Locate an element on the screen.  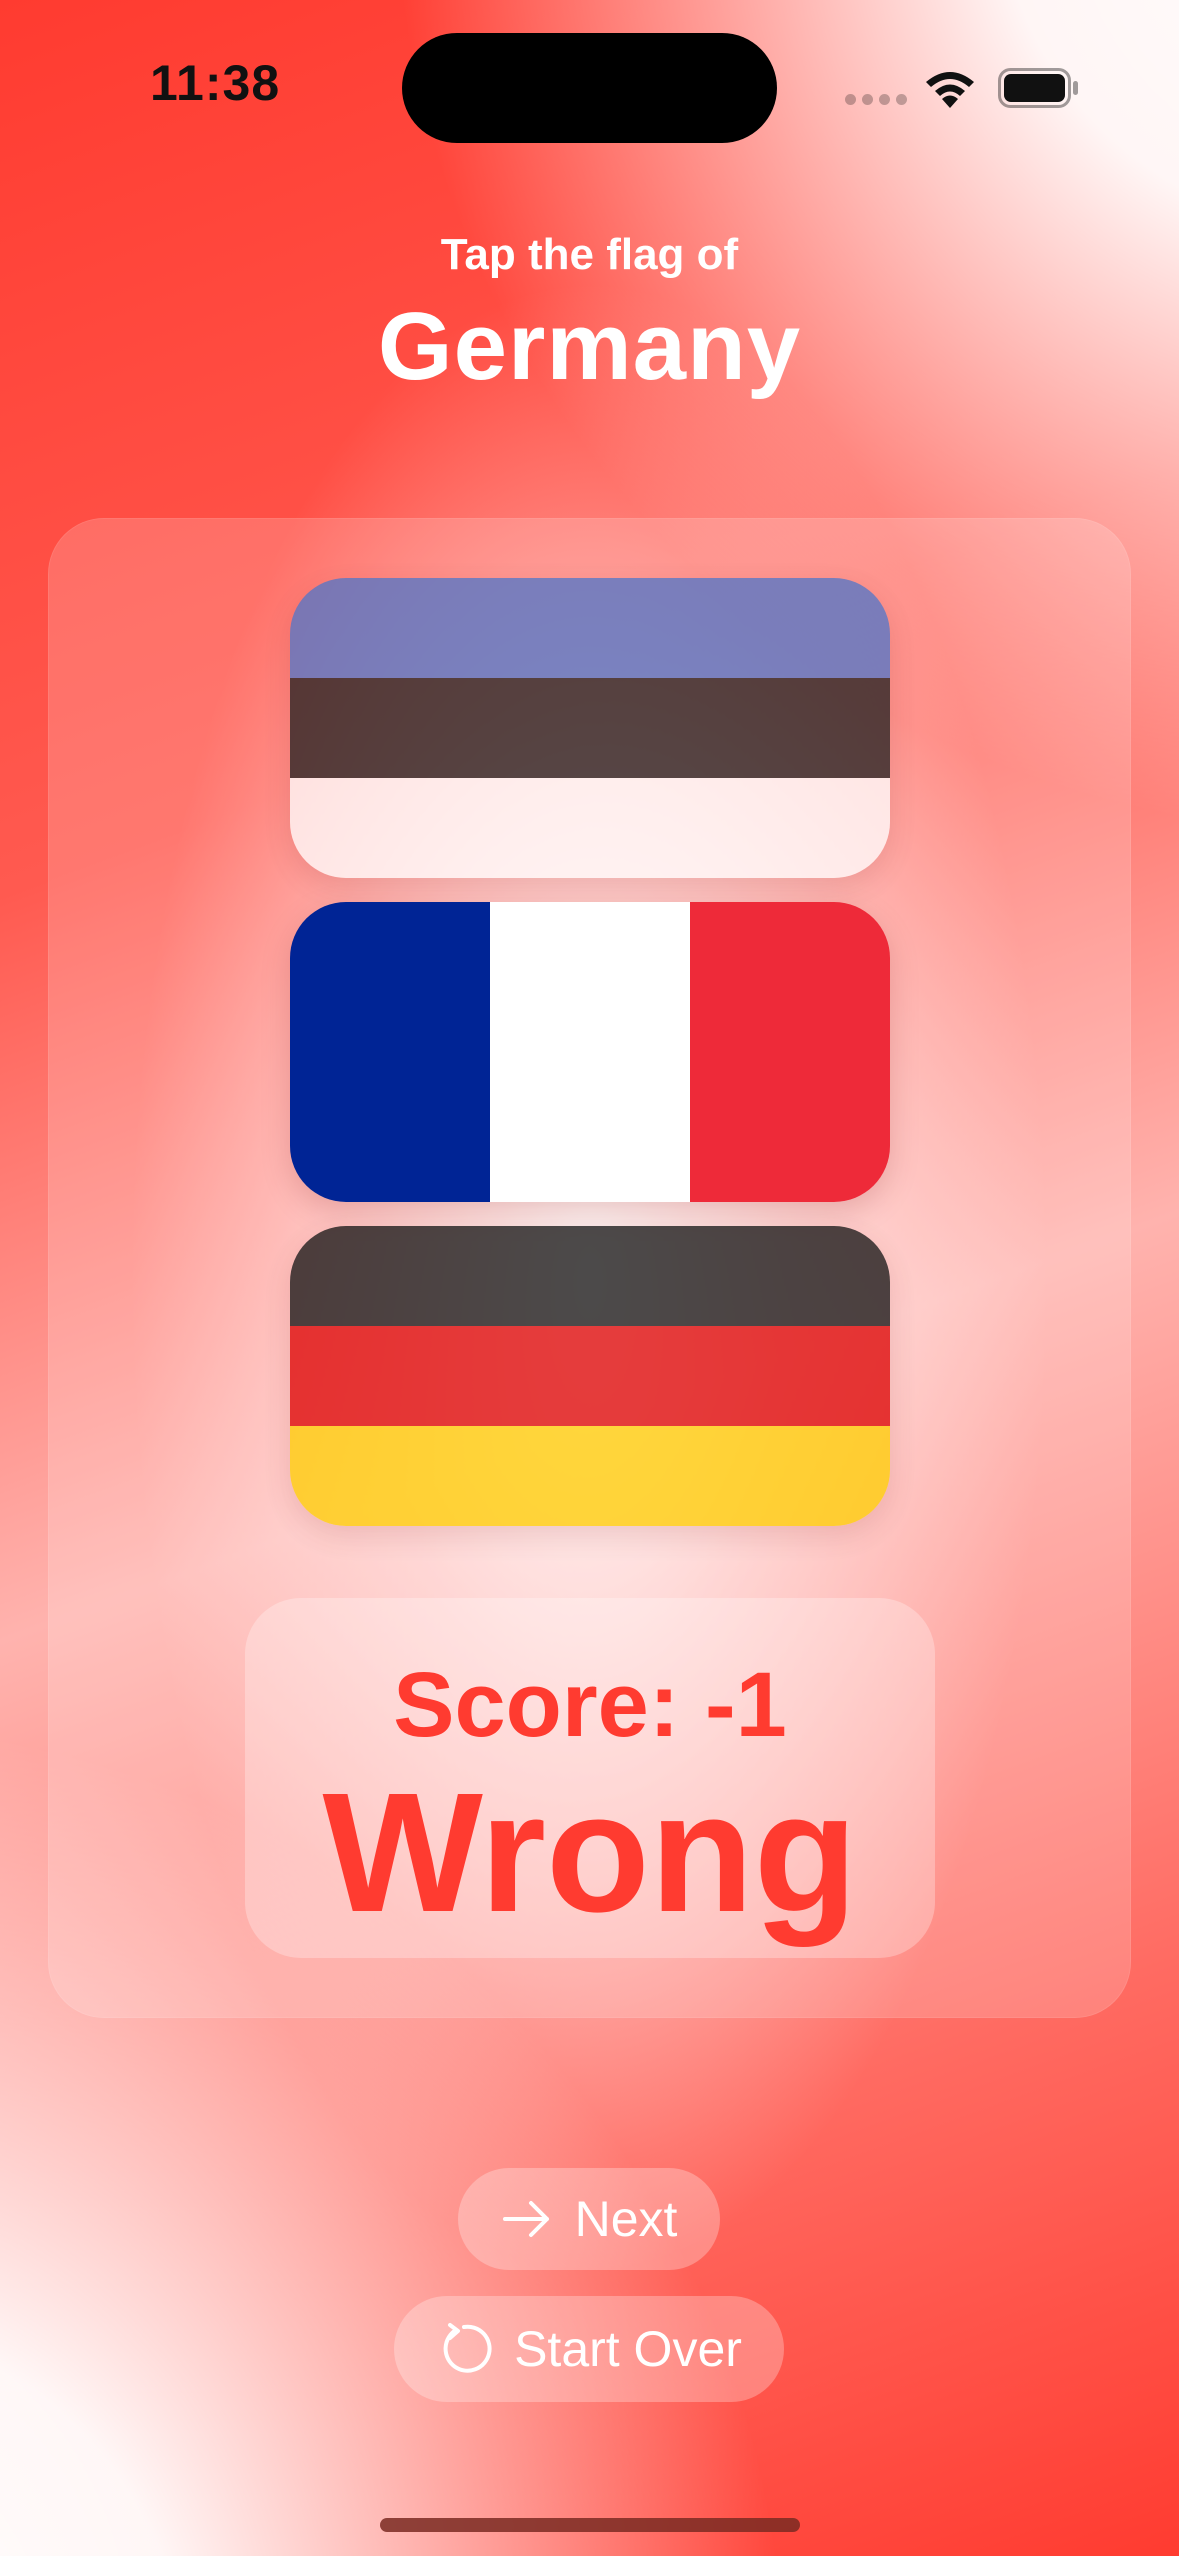
status-time: 11:38 is located at coordinates (215, 83).